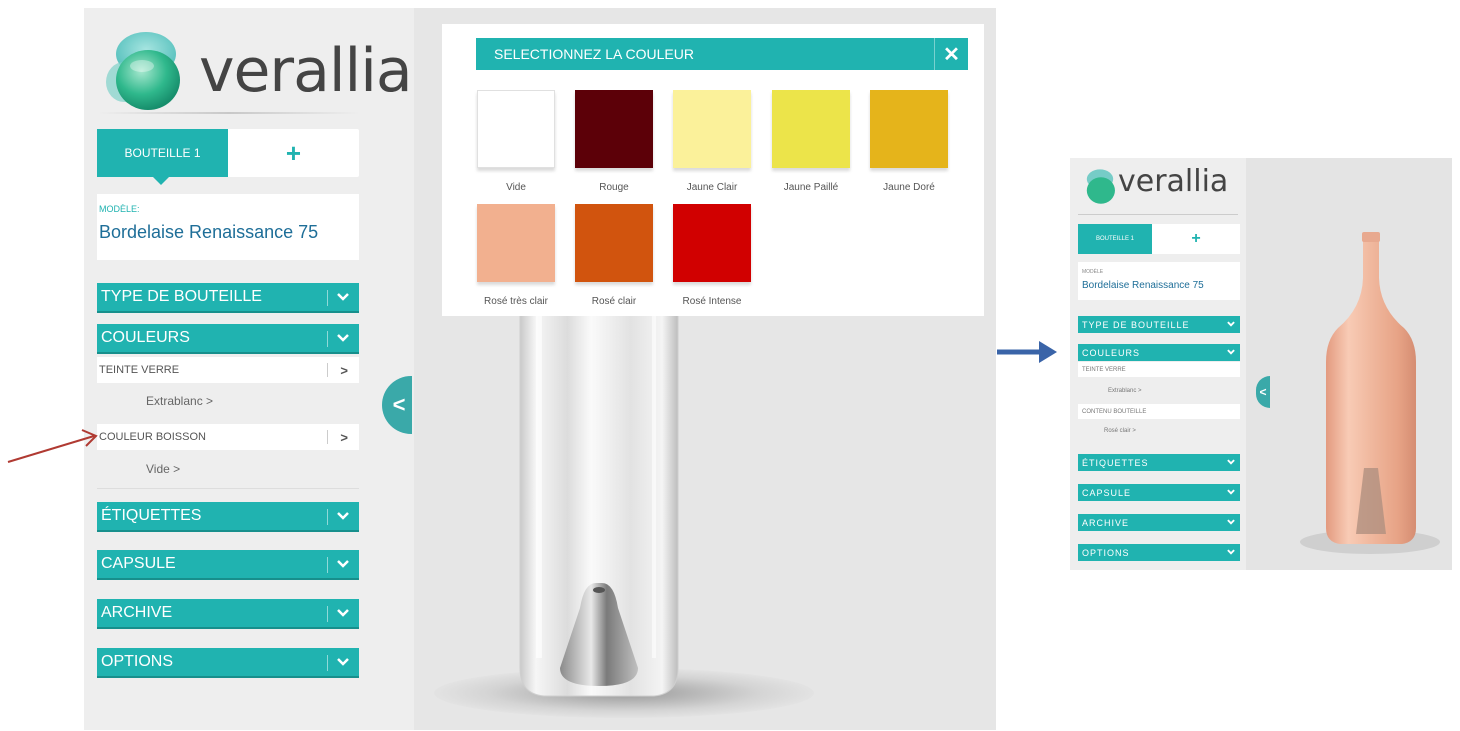  Describe the element at coordinates (228, 370) in the screenshot. I see `teinte-verre-row: TEINTE VERRE >` at that location.